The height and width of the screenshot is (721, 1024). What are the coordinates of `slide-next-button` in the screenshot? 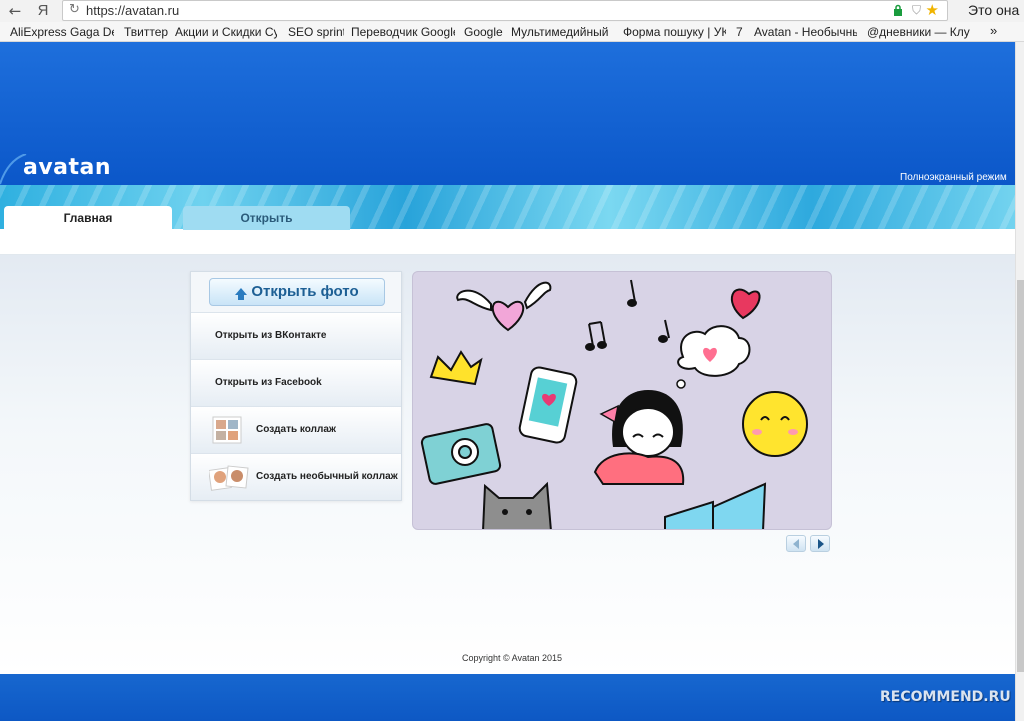 It's located at (820, 543).